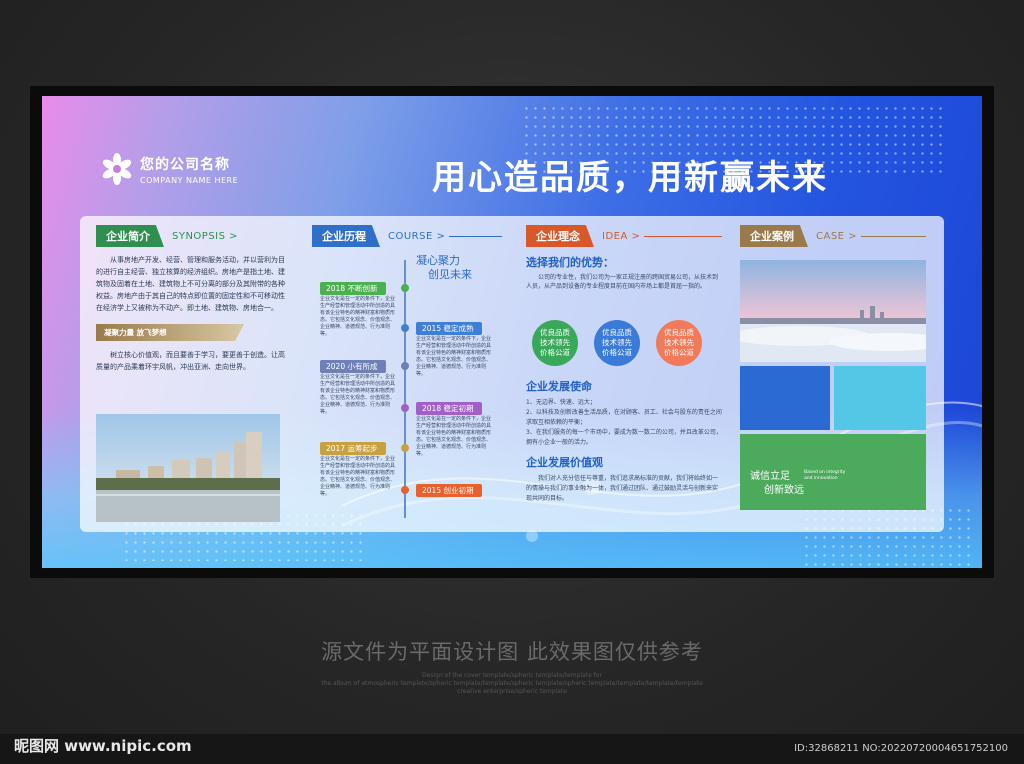  I want to click on site-watermark: 昵图网 www.nipic.com, so click(103, 746).